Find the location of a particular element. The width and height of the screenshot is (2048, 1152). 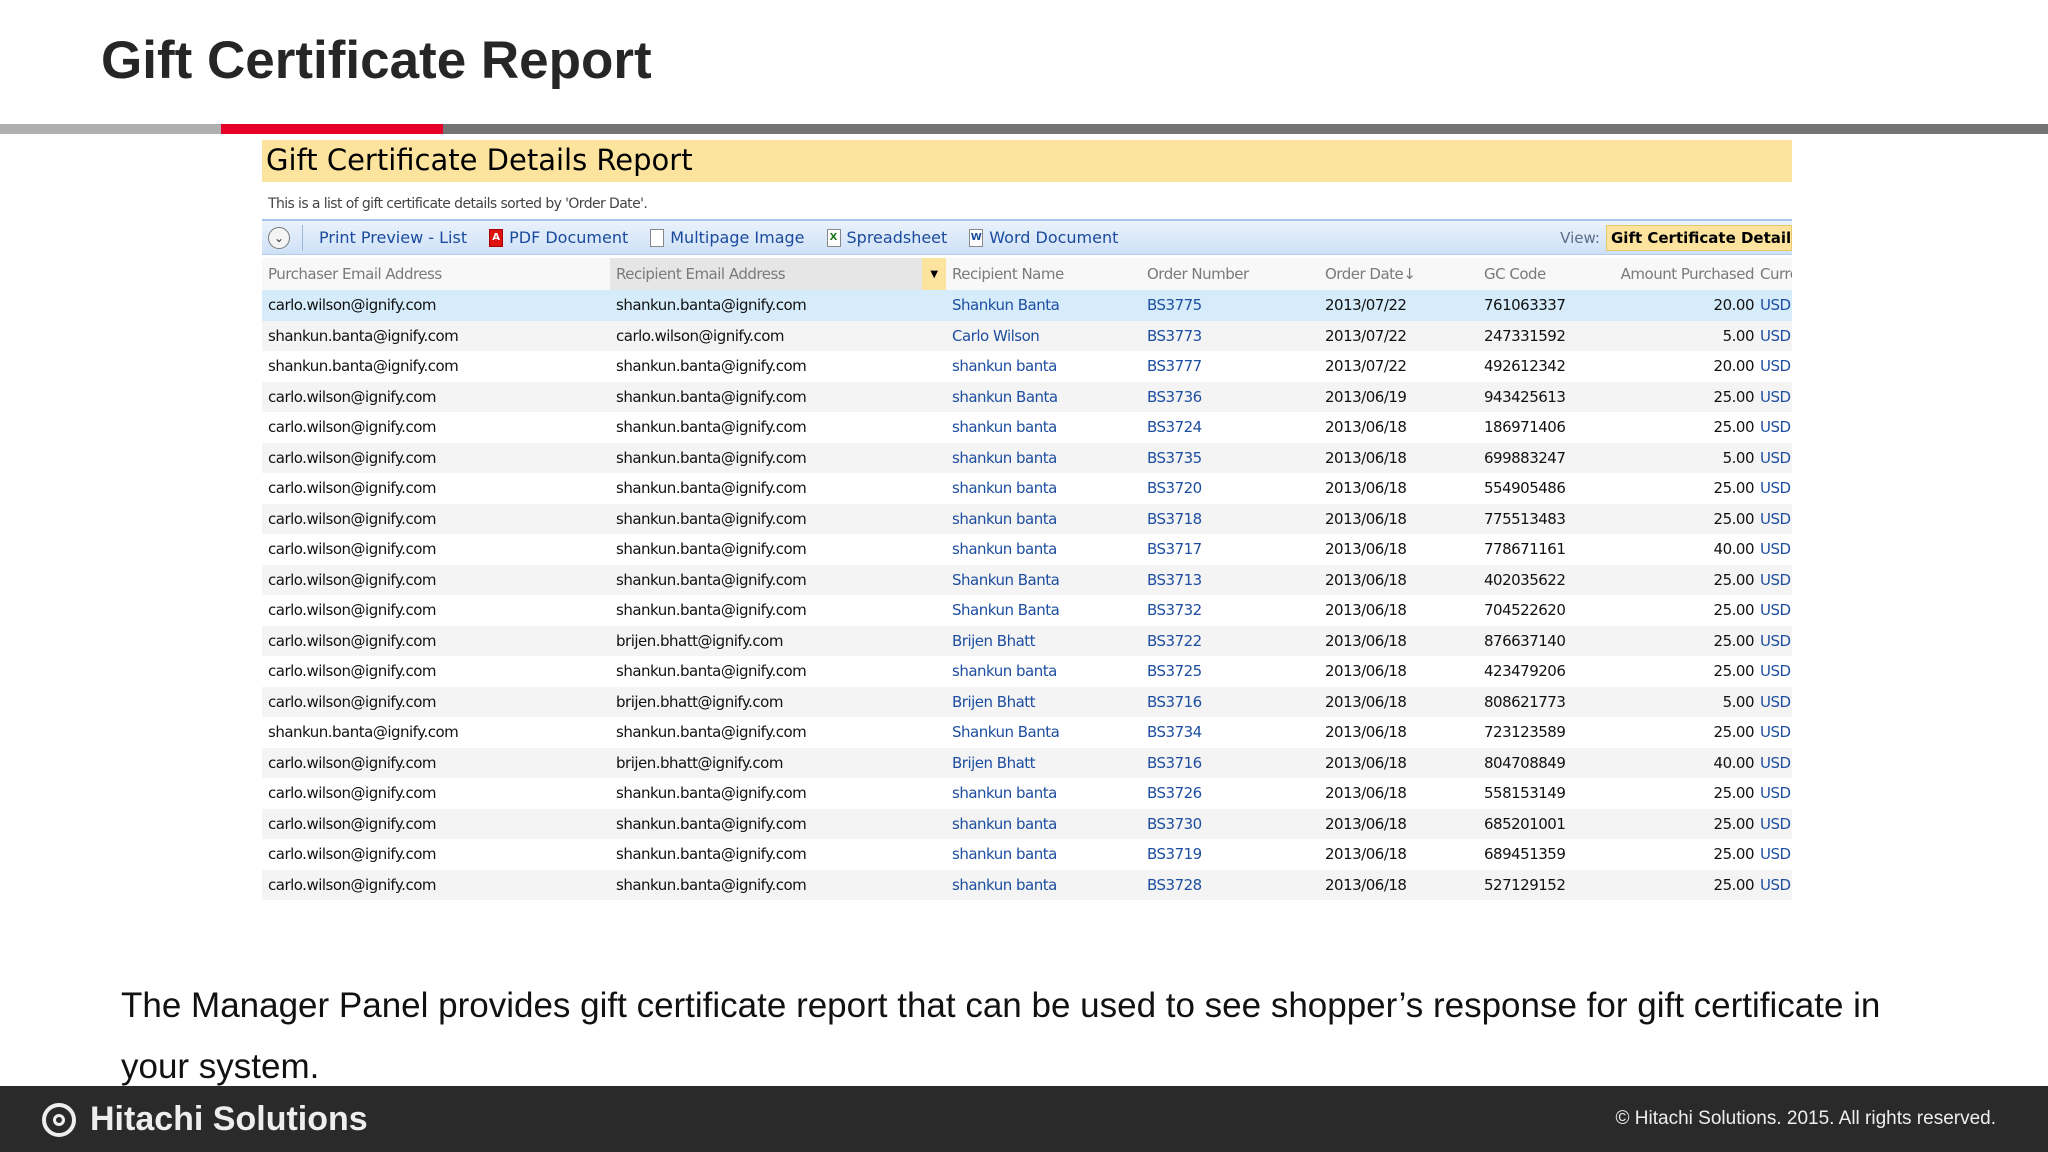

order-number-cell: BS3719 is located at coordinates (1230, 854).